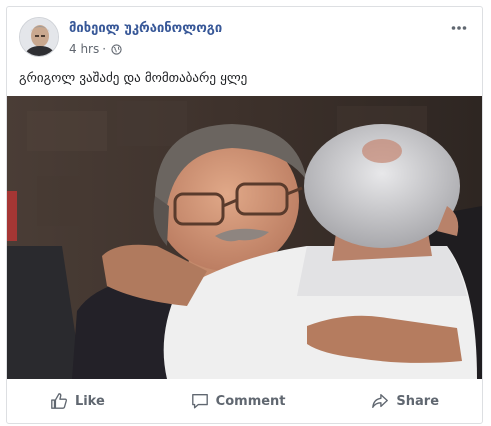 The image size is (491, 426). What do you see at coordinates (418, 401) in the screenshot?
I see `share-label: Share` at bounding box center [418, 401].